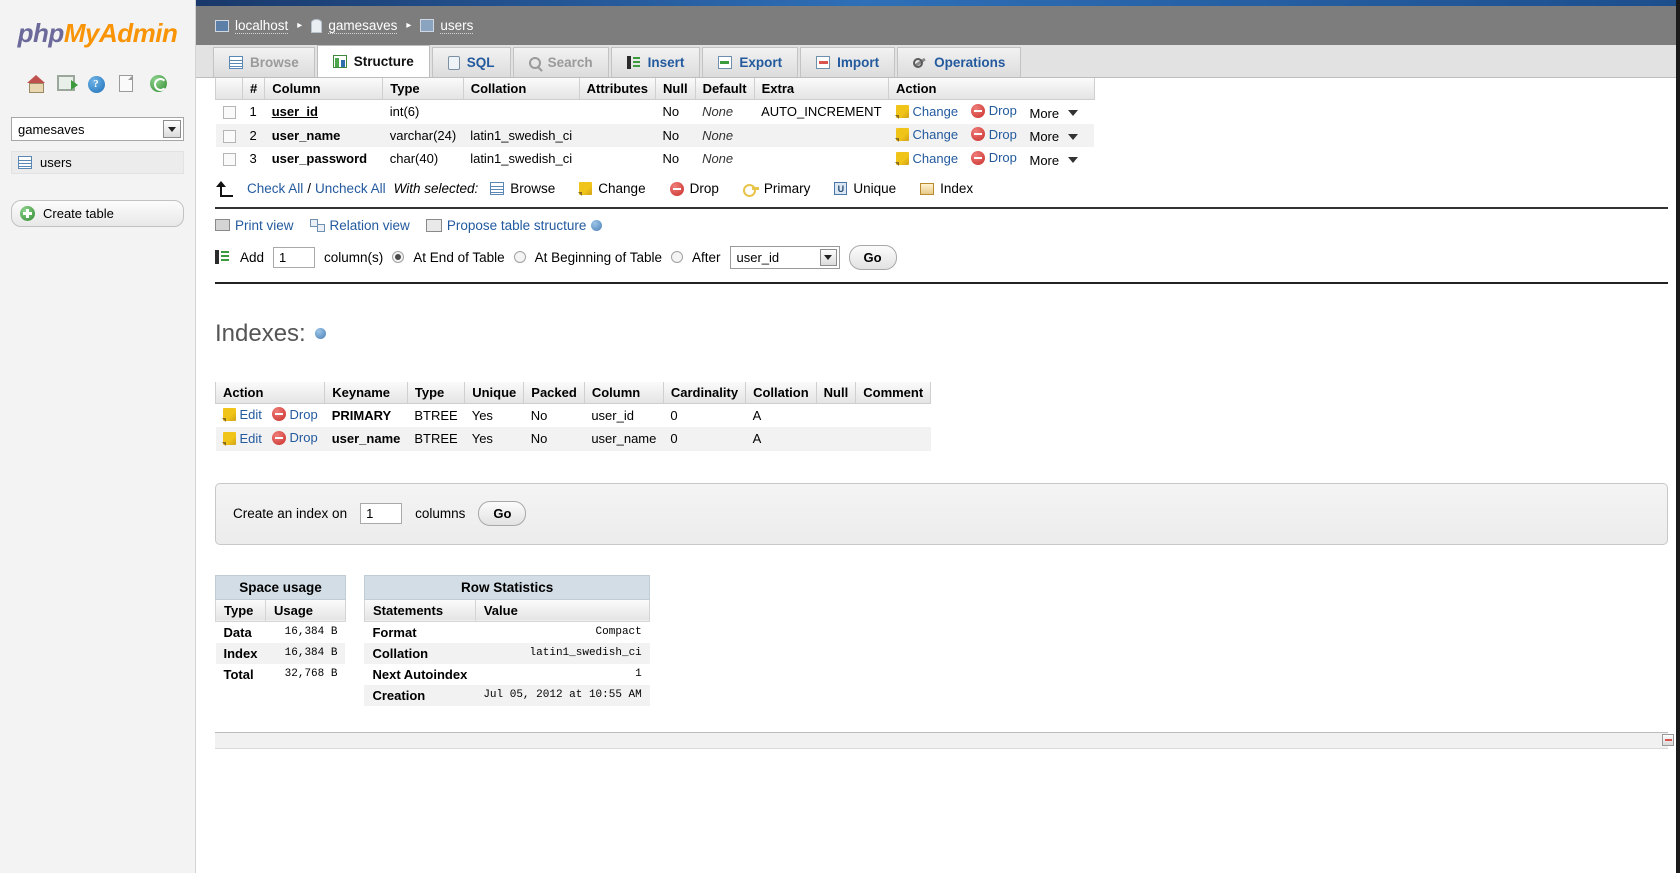 The width and height of the screenshot is (1680, 873). What do you see at coordinates (97, 162) in the screenshot?
I see `sidebar-item-users: users` at bounding box center [97, 162].